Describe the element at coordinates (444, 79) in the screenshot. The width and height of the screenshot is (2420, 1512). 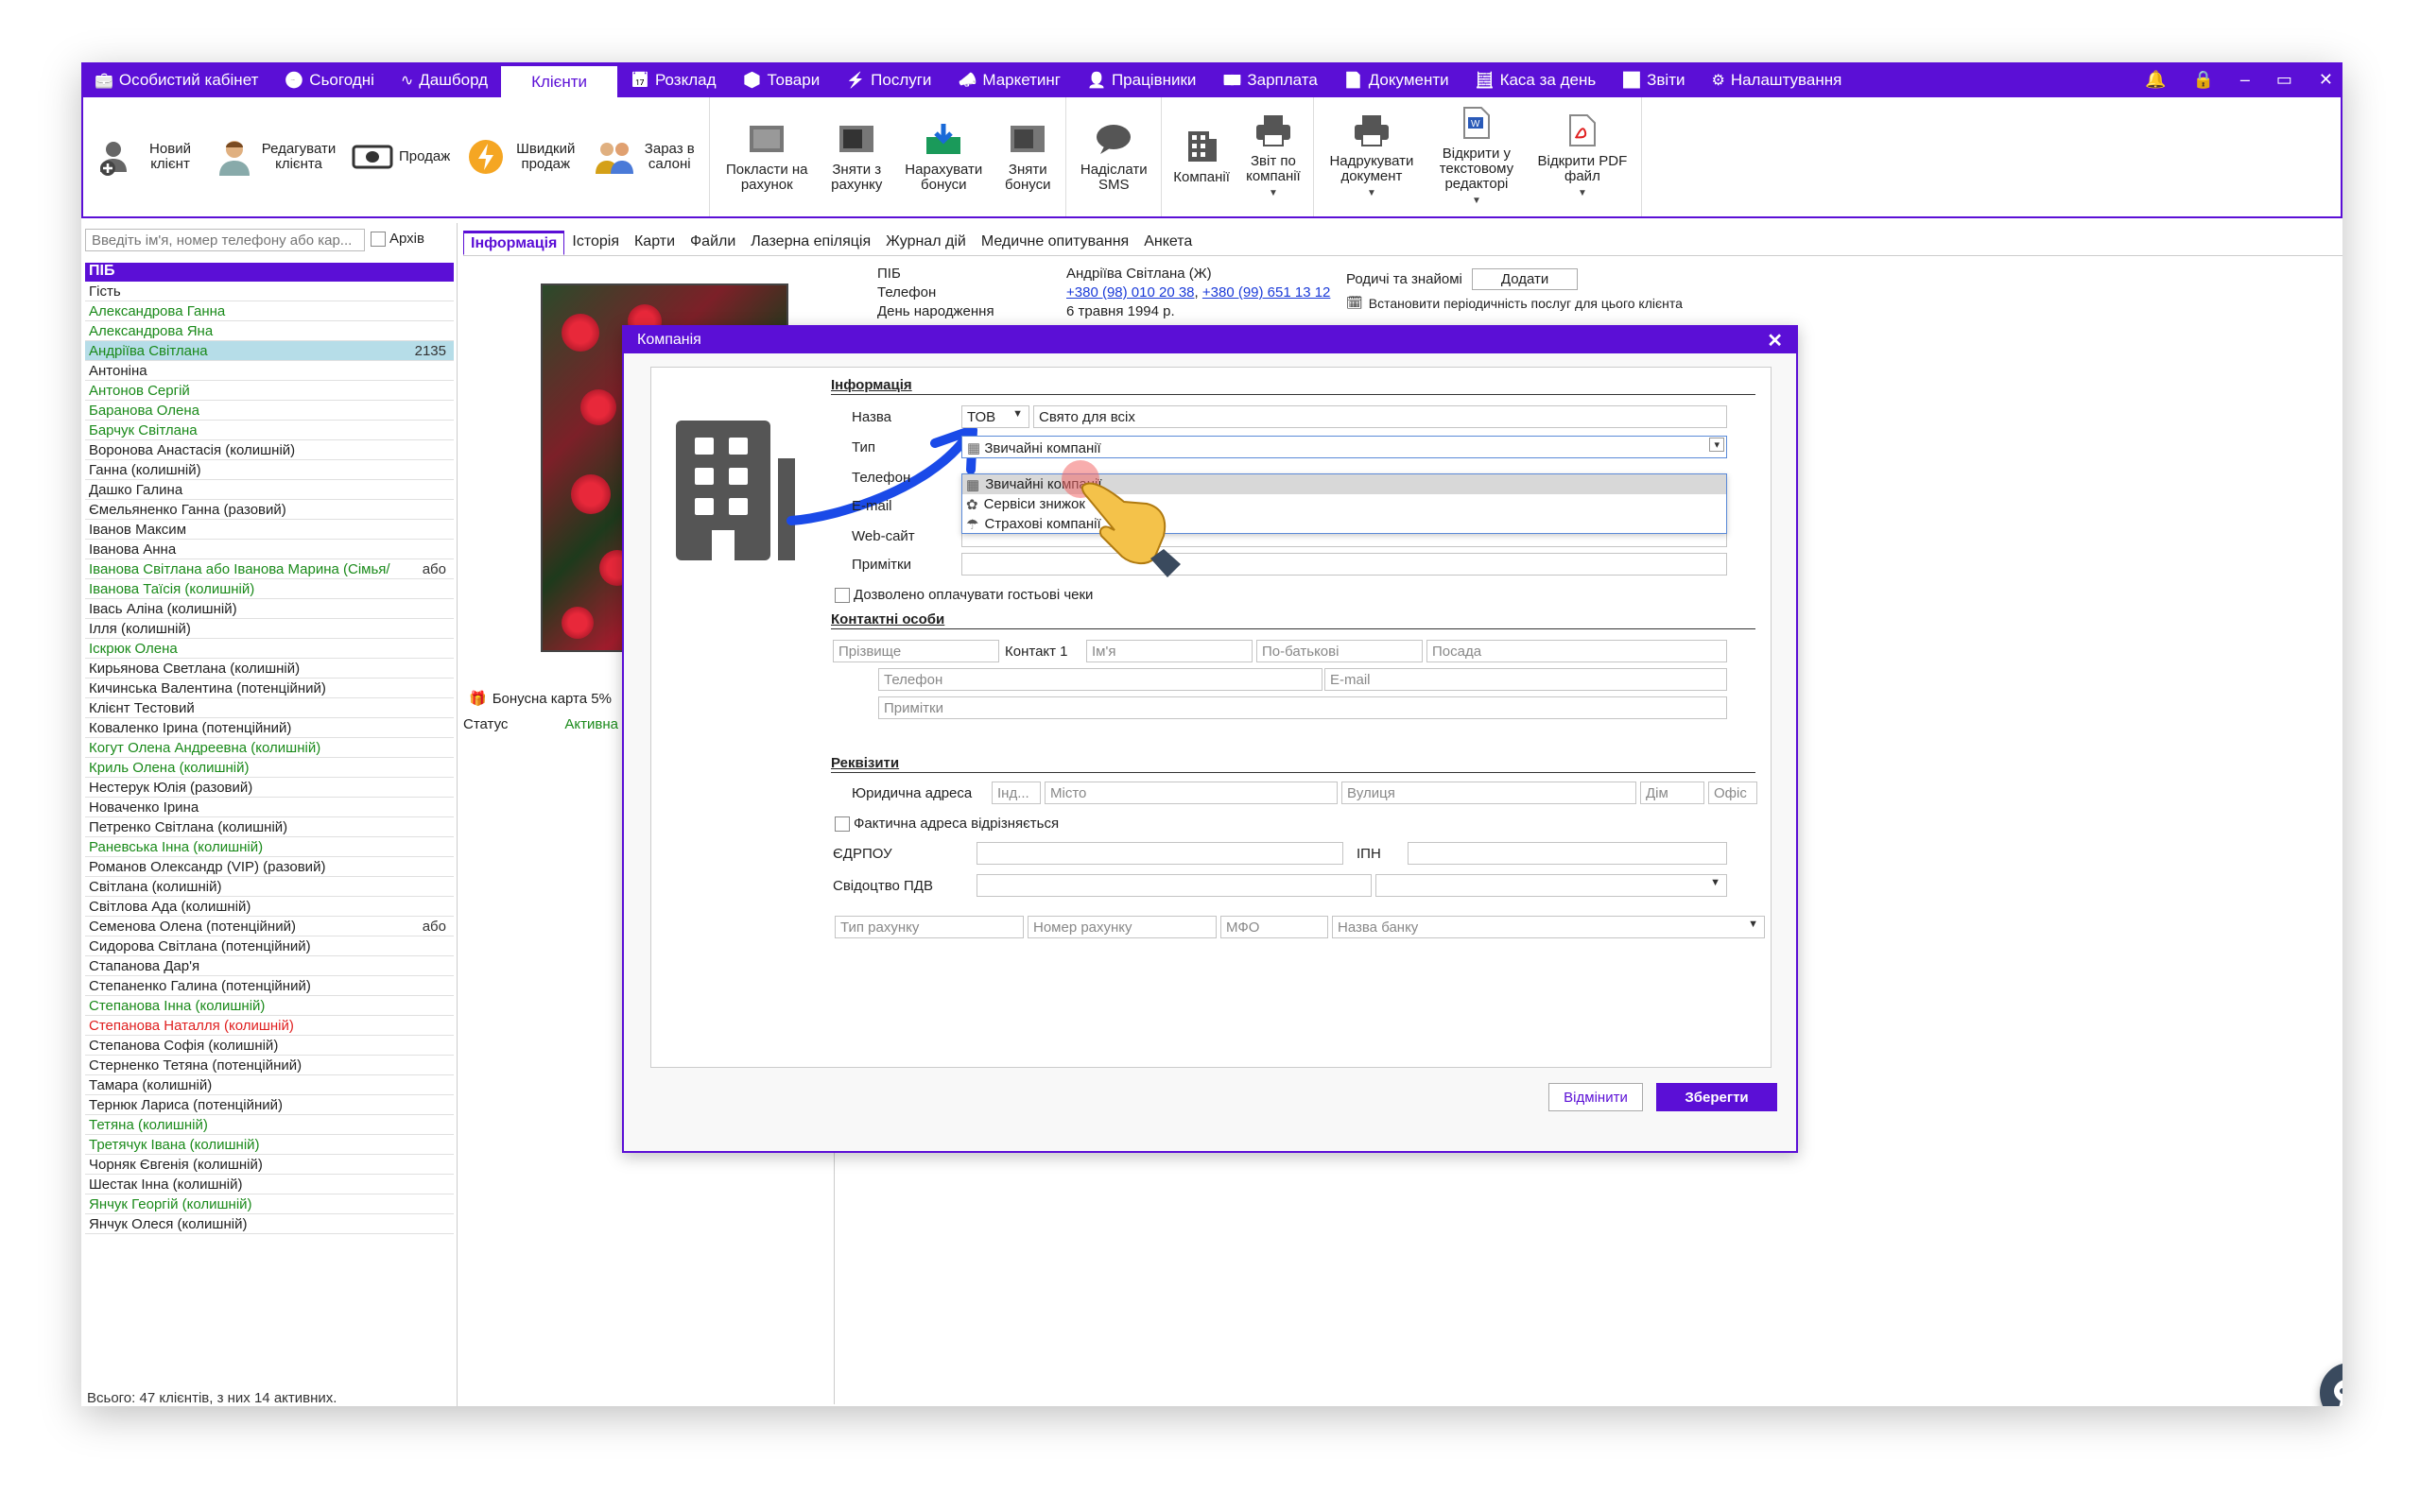
I see `tab-2: ∿ Дашборд` at that location.